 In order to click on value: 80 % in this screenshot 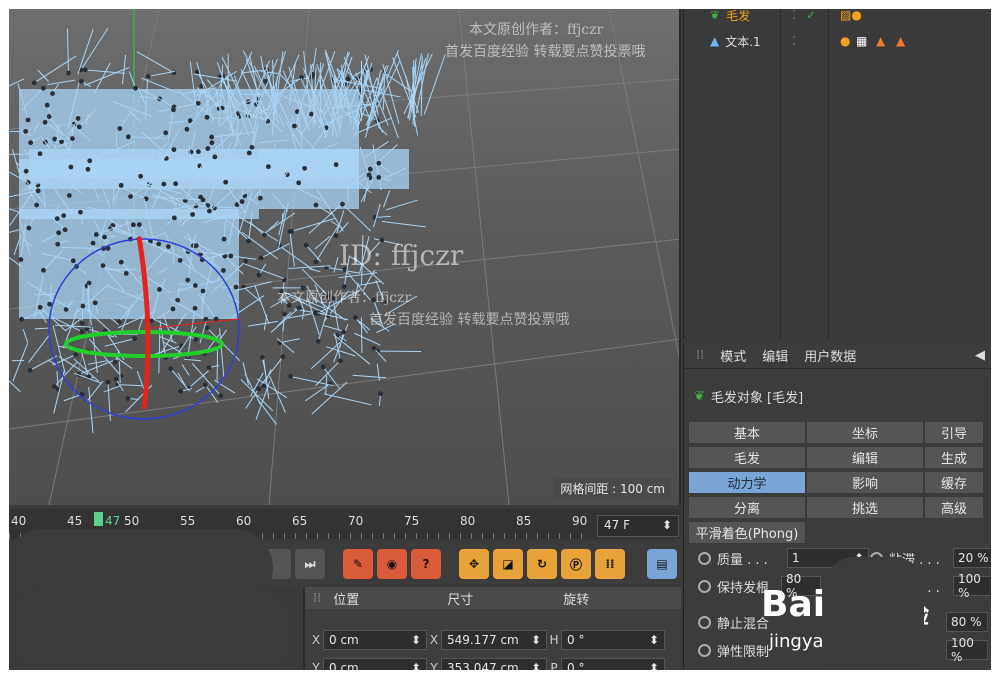, I will do `click(966, 622)`.